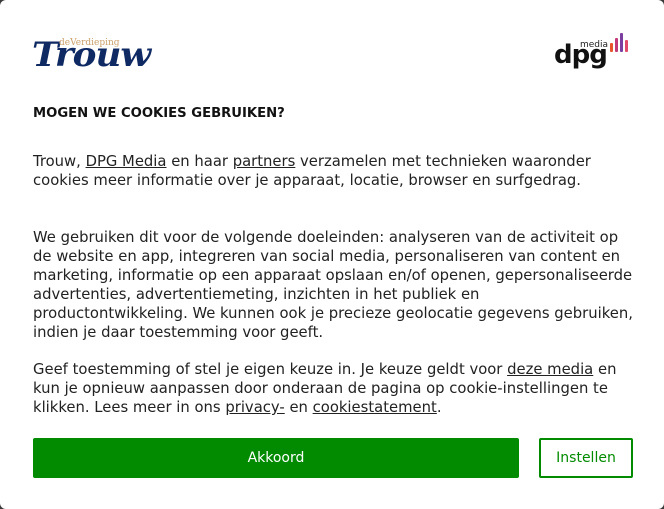 This screenshot has height=509, width=664. What do you see at coordinates (375, 407) in the screenshot?
I see `cookie-statement-link: cookiestatement` at bounding box center [375, 407].